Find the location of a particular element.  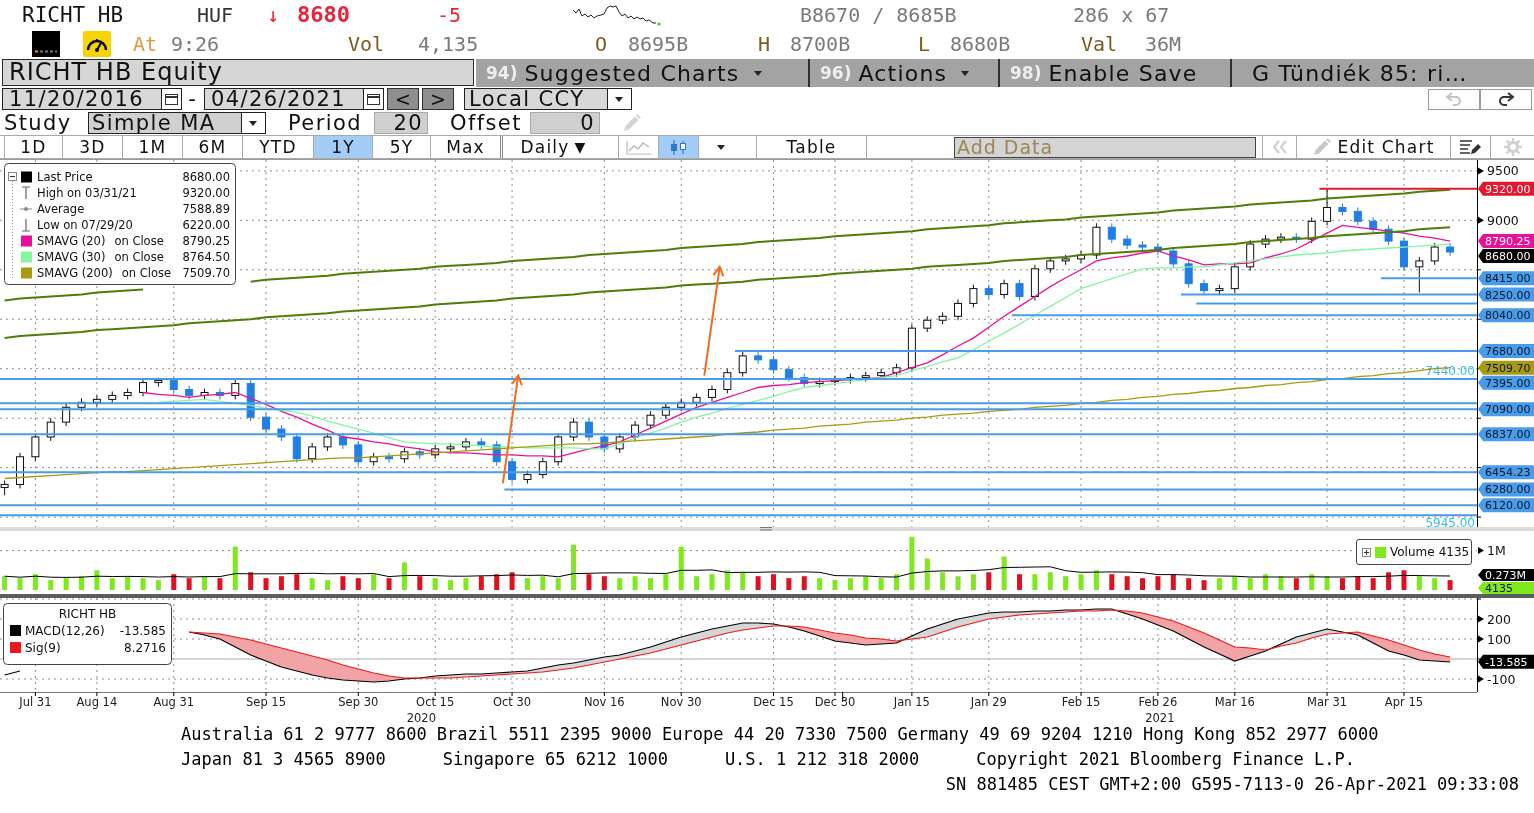

axis-label: Oct 15 is located at coordinates (435, 702).